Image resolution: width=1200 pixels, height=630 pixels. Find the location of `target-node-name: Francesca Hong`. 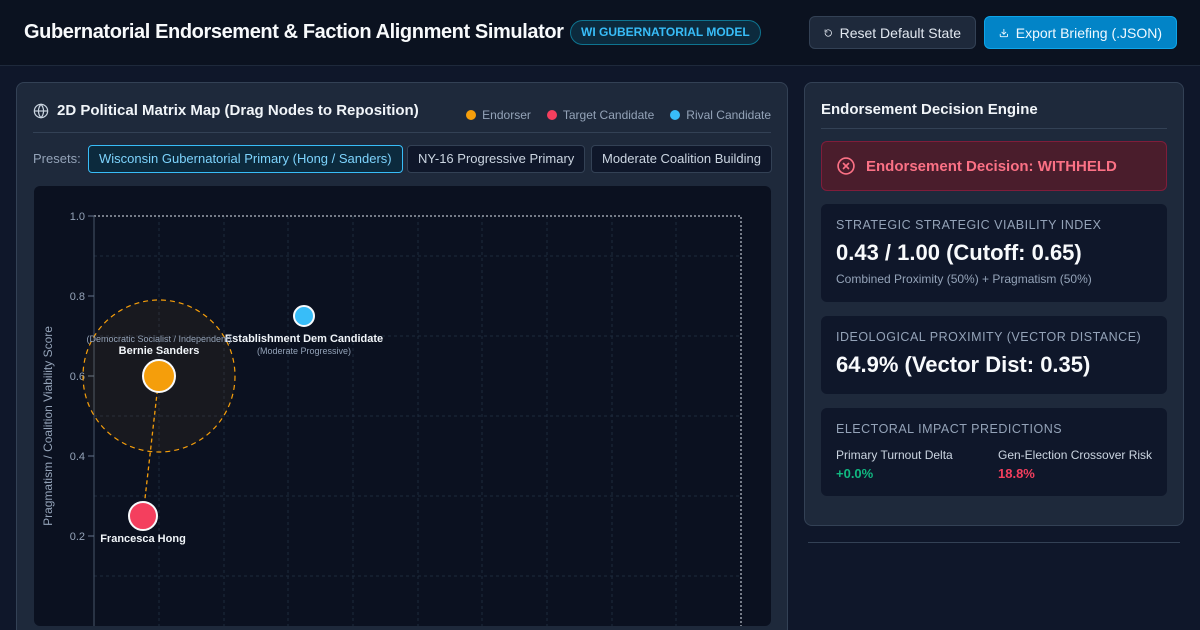

target-node-name: Francesca Hong is located at coordinates (143, 539).